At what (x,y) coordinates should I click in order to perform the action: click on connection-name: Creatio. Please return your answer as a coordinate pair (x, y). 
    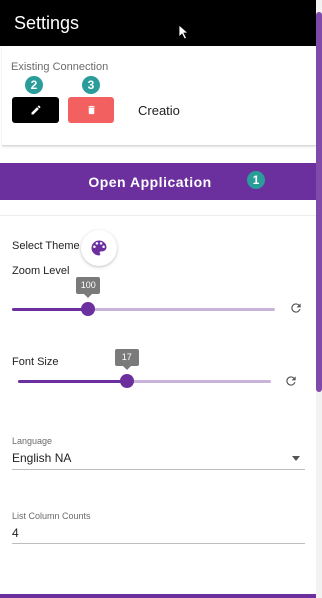
    Looking at the image, I should click on (159, 110).